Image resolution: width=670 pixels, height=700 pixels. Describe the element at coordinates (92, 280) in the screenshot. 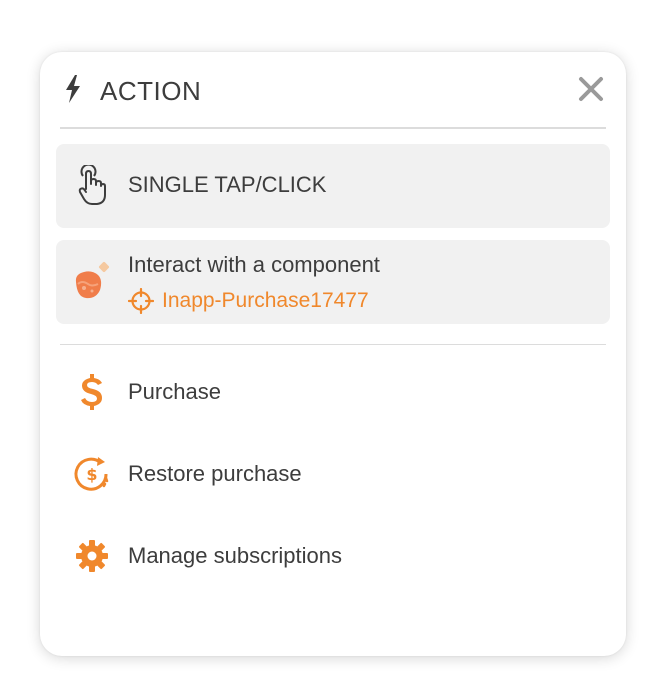

I see `component-blob-icon` at that location.